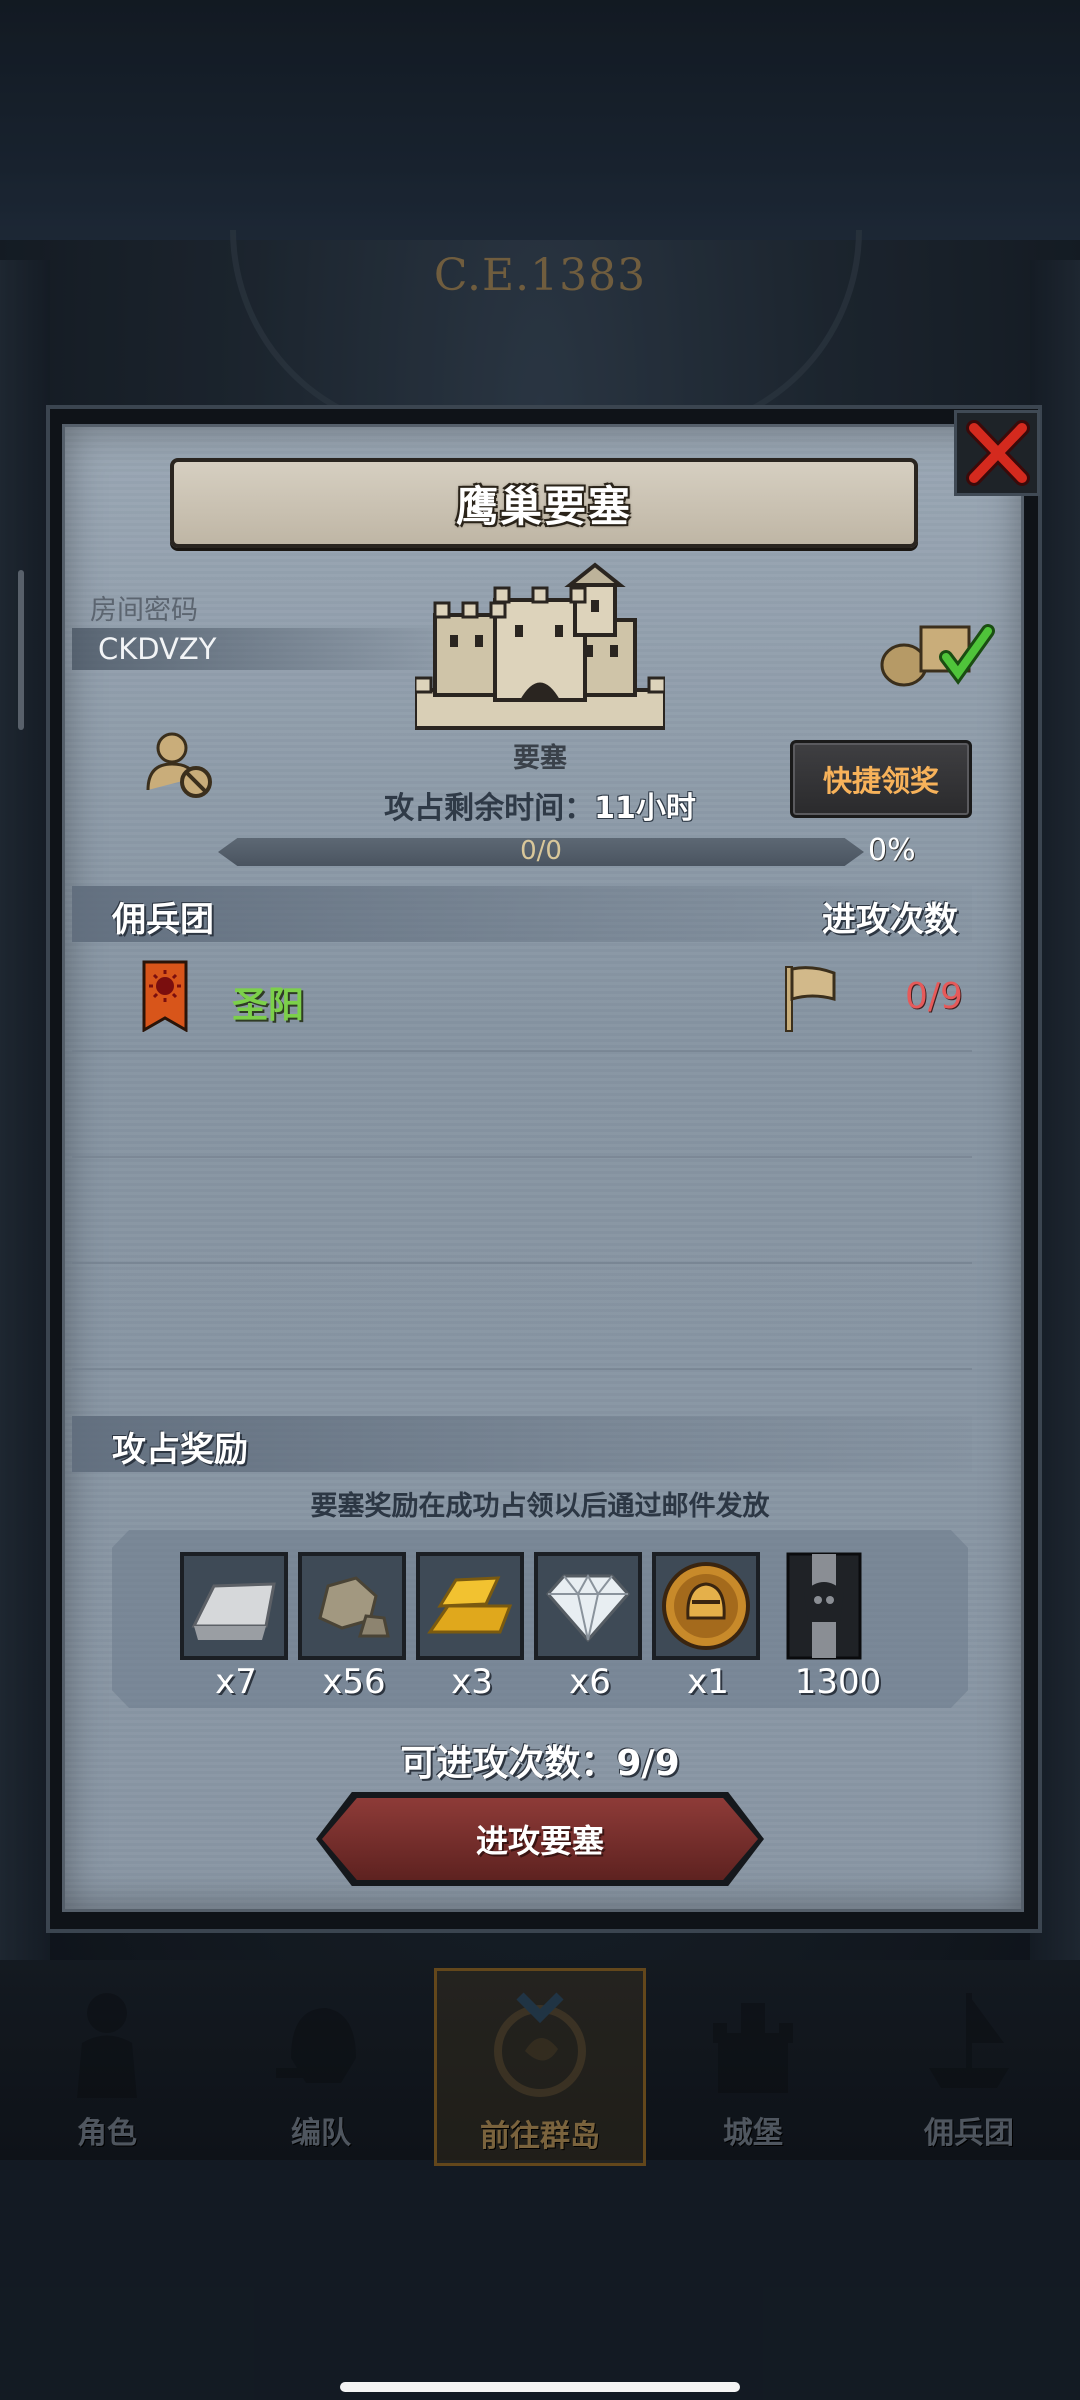 The width and height of the screenshot is (1080, 2400). What do you see at coordinates (180, 1450) in the screenshot?
I see `reward-section-title: 攻占奖励` at bounding box center [180, 1450].